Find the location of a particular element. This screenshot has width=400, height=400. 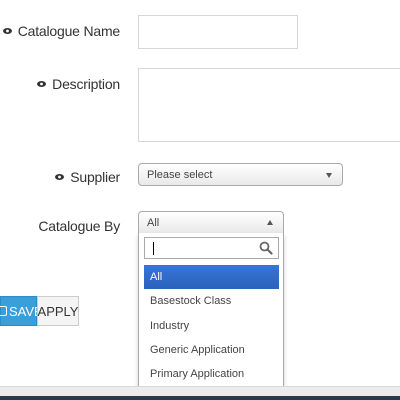

apply-button-label: APPLY is located at coordinates (58, 311).